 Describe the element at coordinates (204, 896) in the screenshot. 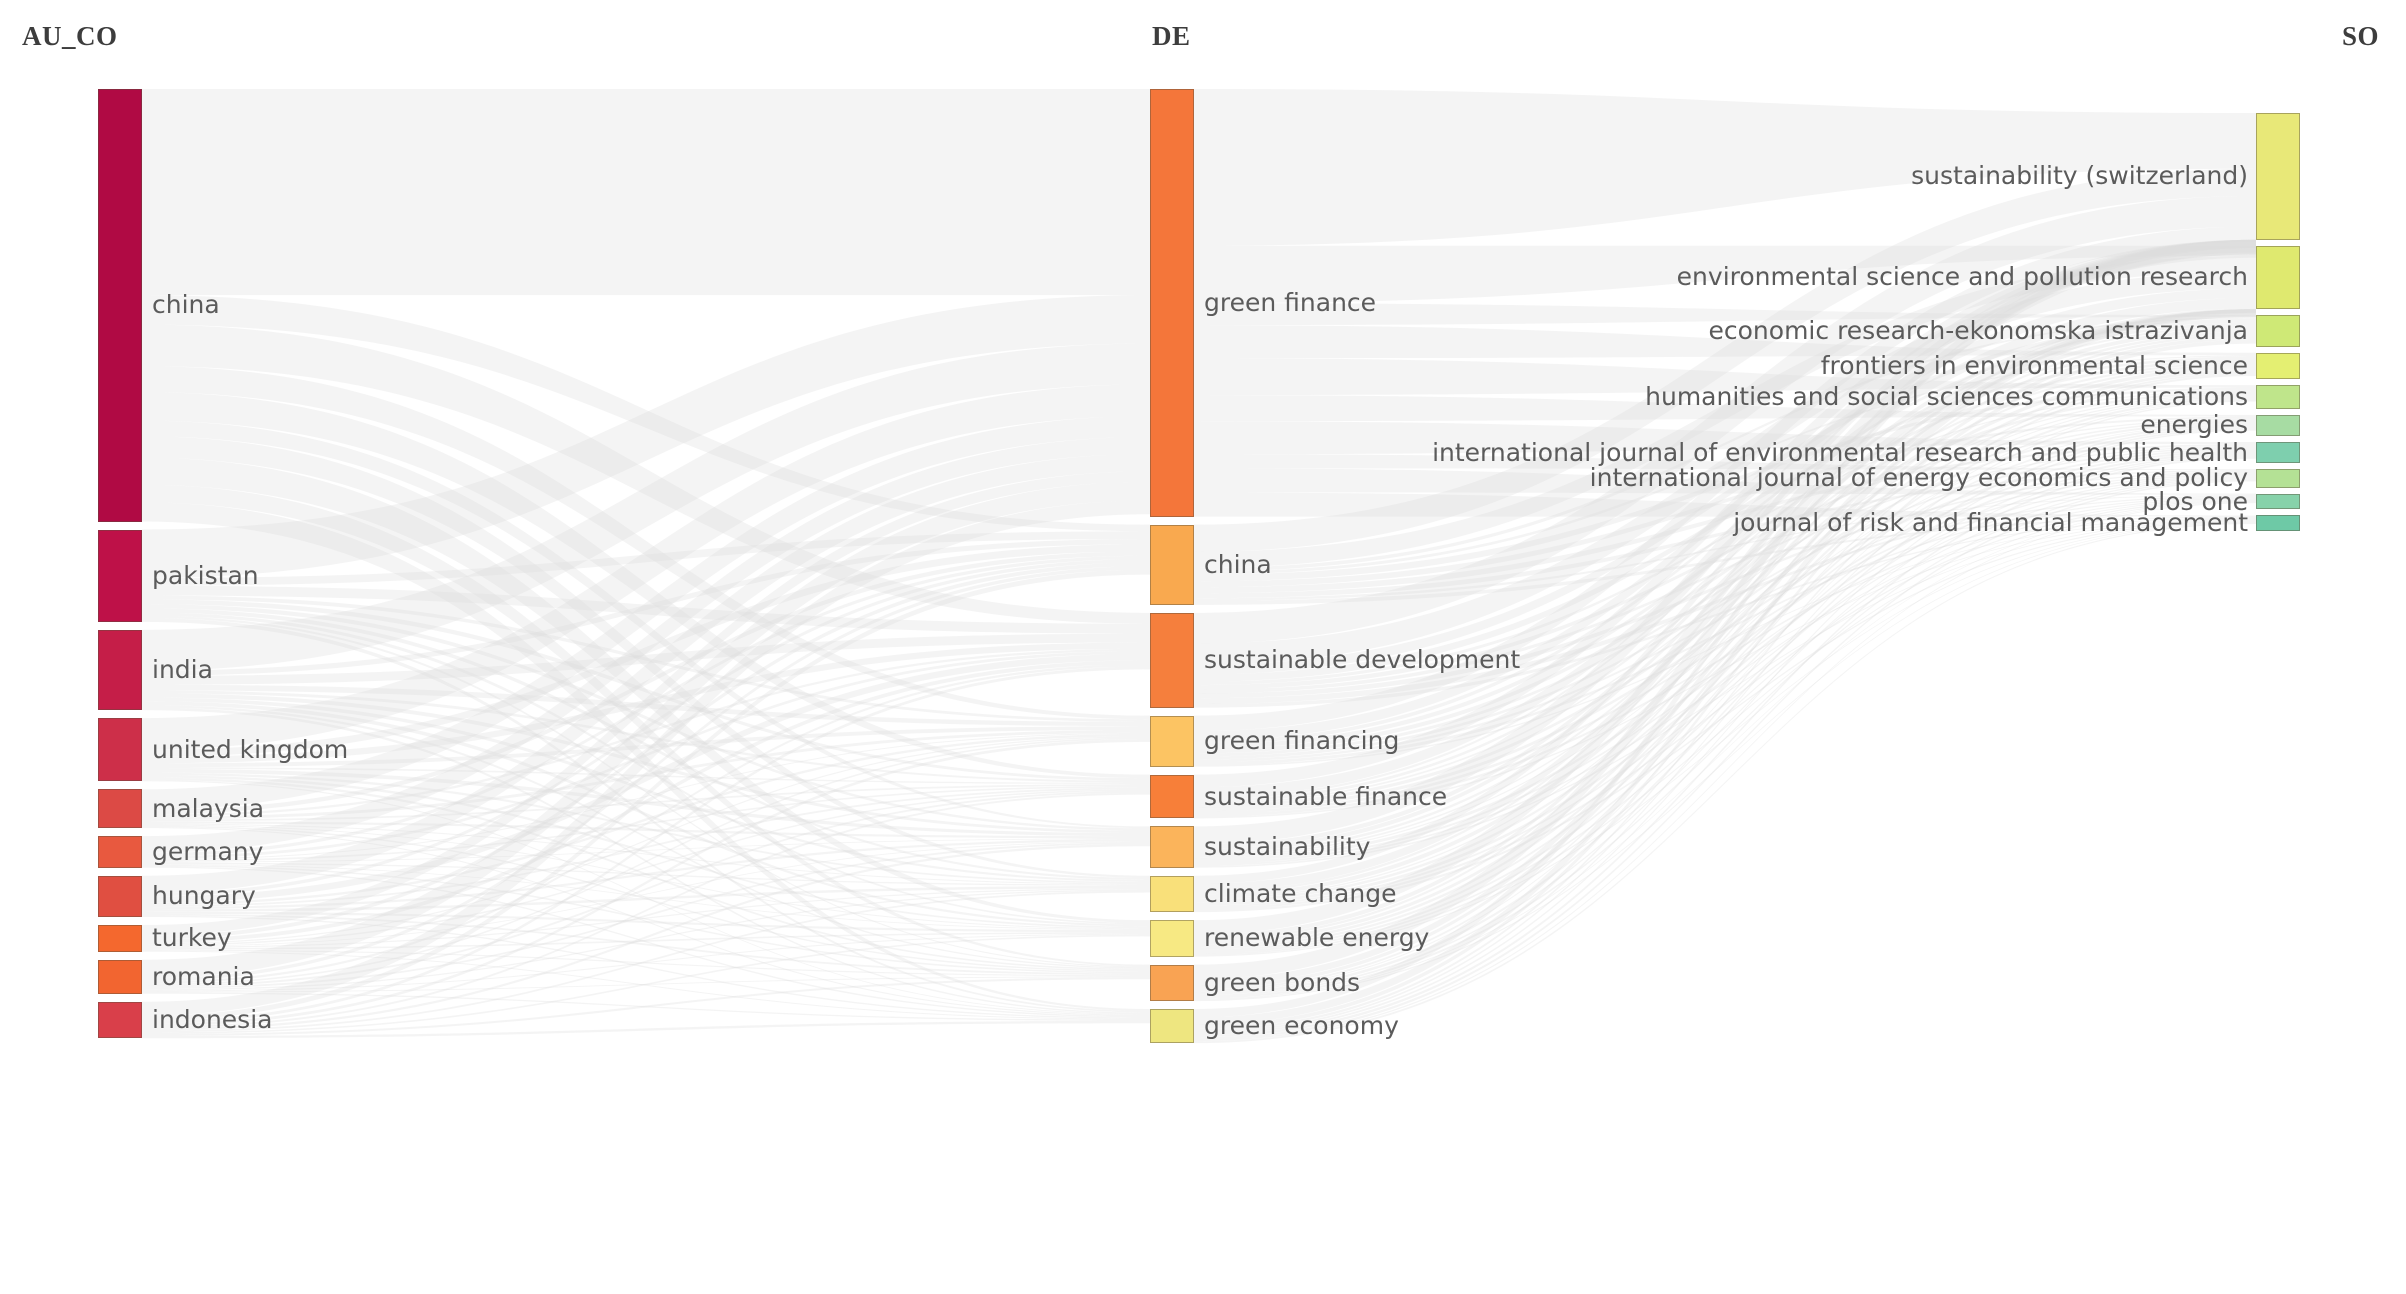

I see `sankey-node-label: hungary` at that location.